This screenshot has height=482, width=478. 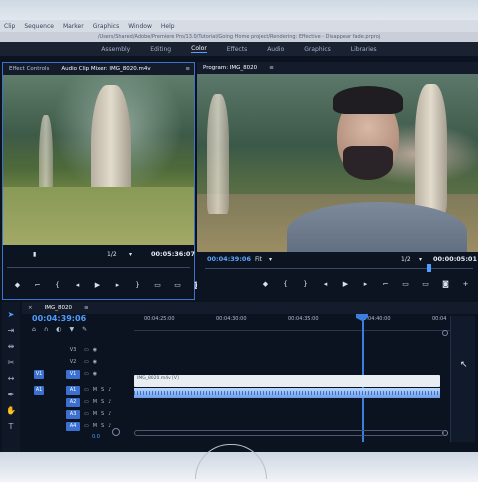 I want to click on pen-tool-icon: ✒, so click(x=11, y=394).